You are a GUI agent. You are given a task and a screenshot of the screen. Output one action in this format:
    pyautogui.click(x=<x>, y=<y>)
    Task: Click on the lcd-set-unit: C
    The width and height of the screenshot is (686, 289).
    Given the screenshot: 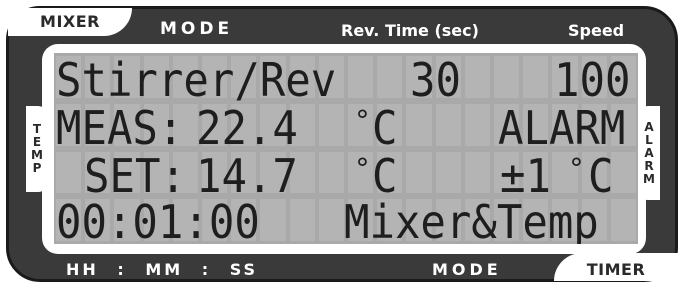 What is the action you would take?
    pyautogui.click(x=385, y=176)
    